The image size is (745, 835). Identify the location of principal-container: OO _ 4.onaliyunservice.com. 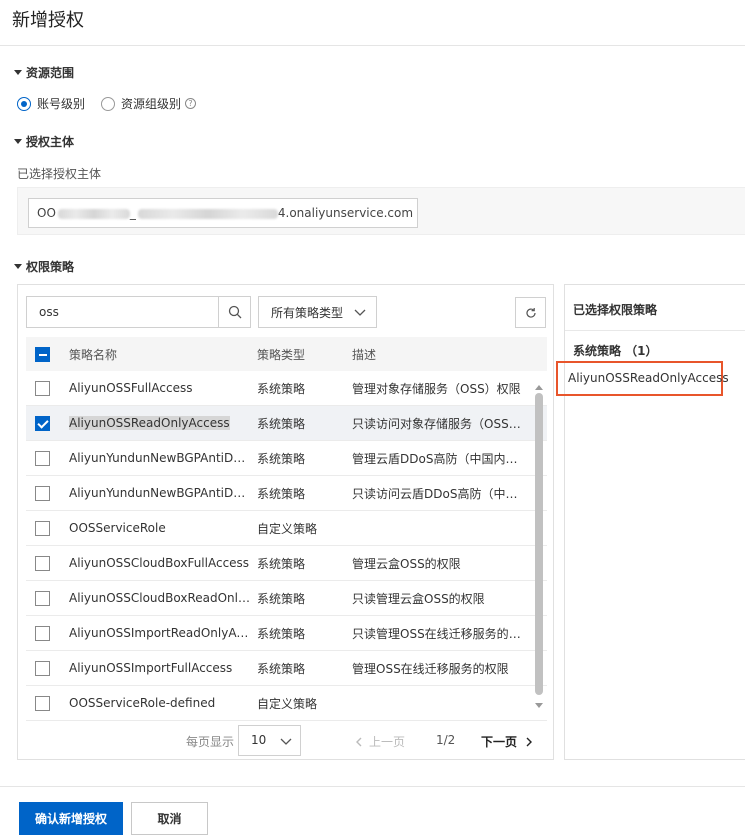
(381, 211).